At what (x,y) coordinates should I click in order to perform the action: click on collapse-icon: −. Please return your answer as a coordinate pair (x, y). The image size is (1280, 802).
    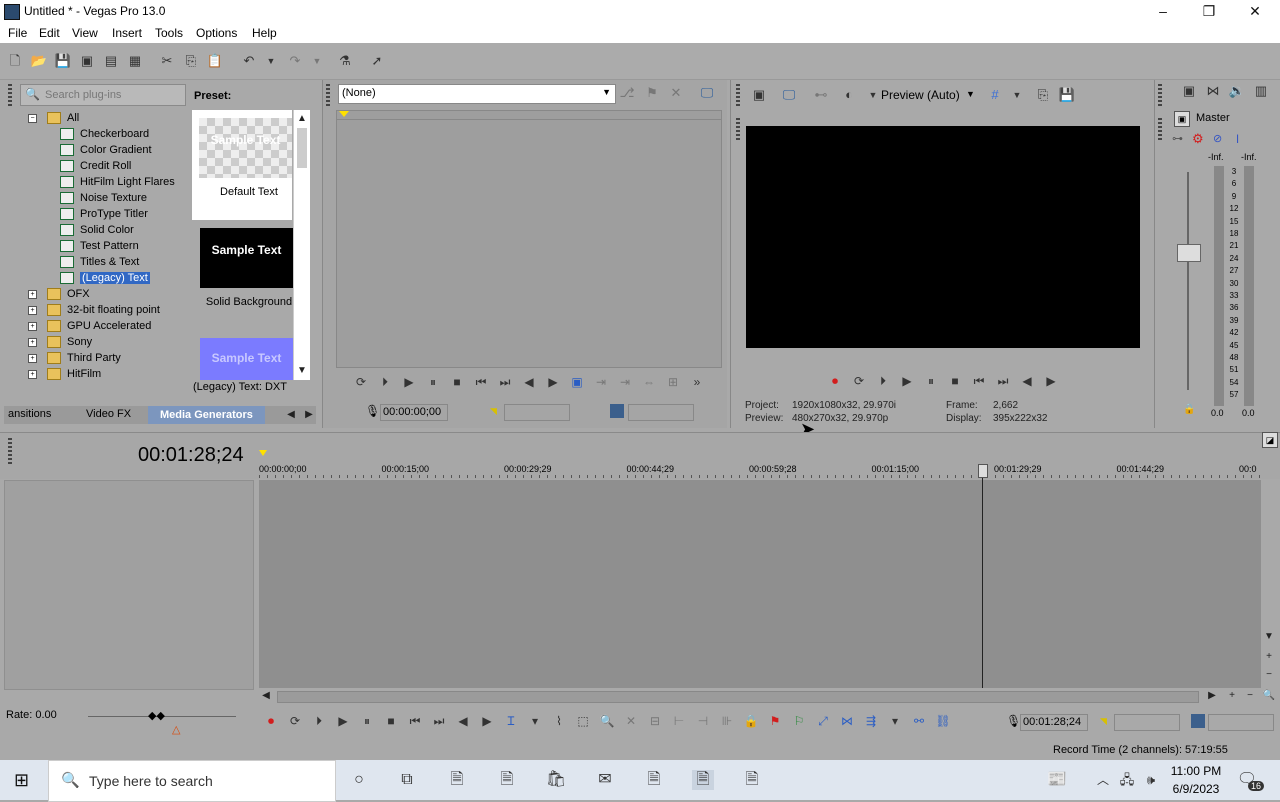
    Looking at the image, I should click on (32, 118).